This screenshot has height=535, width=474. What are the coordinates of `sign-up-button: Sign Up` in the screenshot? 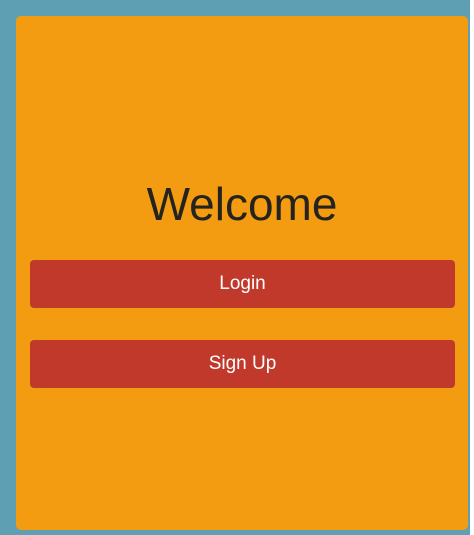 It's located at (242, 364).